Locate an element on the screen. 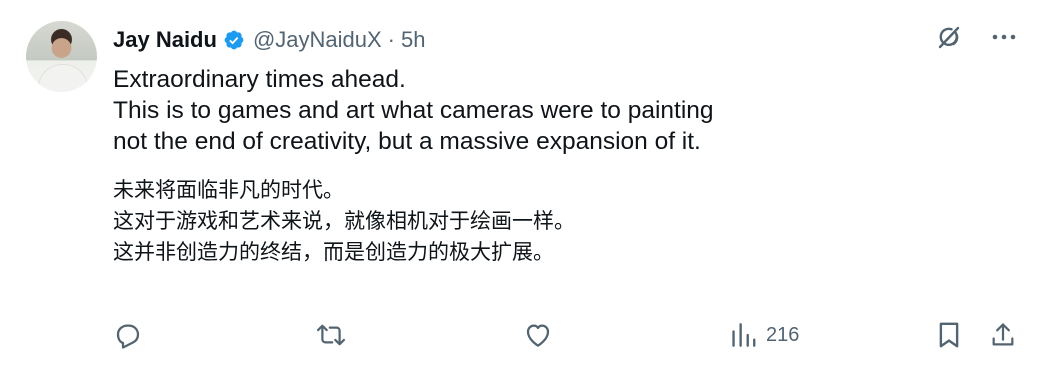 The height and width of the screenshot is (371, 1038). repost-icon is located at coordinates (331, 335).